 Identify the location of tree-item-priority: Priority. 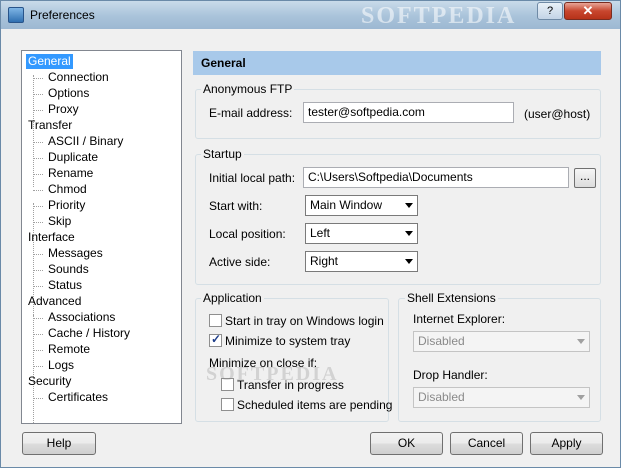
(66, 205).